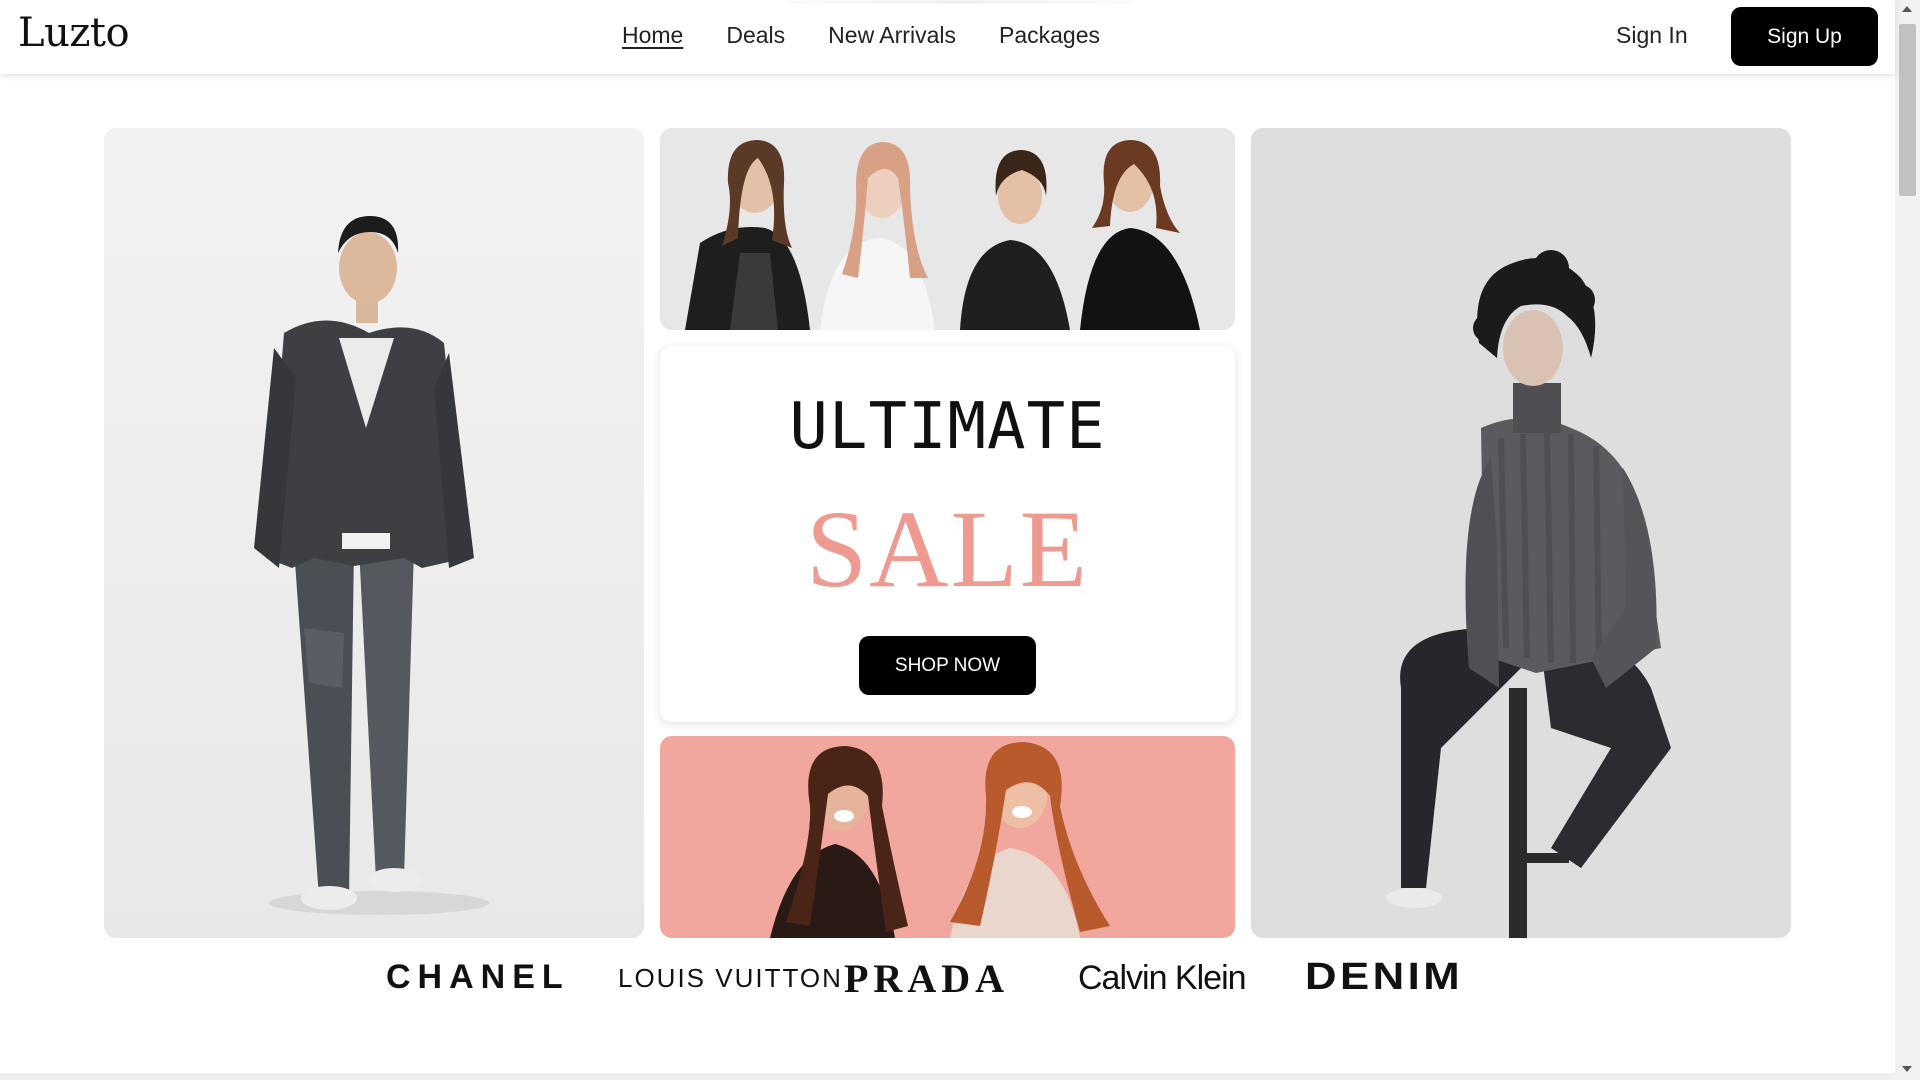  Describe the element at coordinates (755, 35) in the screenshot. I see `nav-deals: Deals` at that location.